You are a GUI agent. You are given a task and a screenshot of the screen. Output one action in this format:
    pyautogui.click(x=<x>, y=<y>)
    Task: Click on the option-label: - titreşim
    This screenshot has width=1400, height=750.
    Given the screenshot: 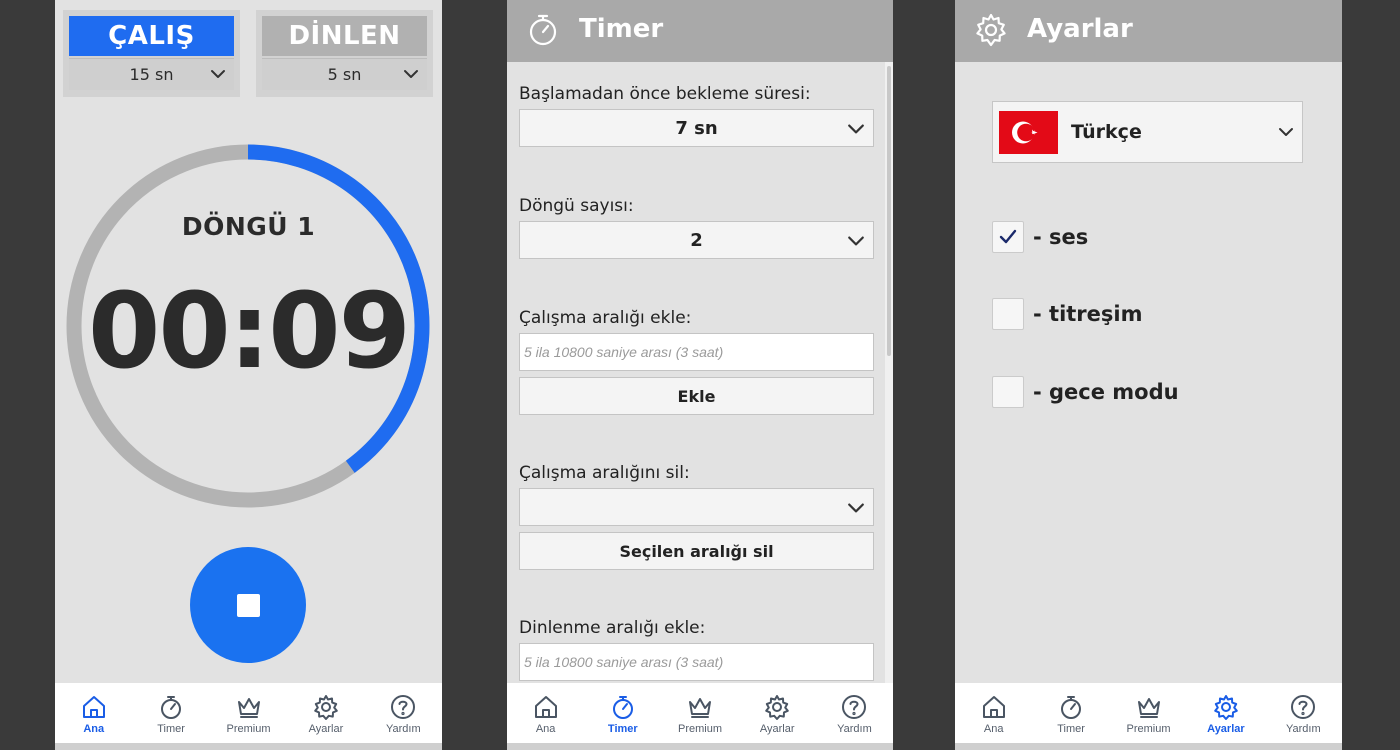 What is the action you would take?
    pyautogui.click(x=1088, y=314)
    